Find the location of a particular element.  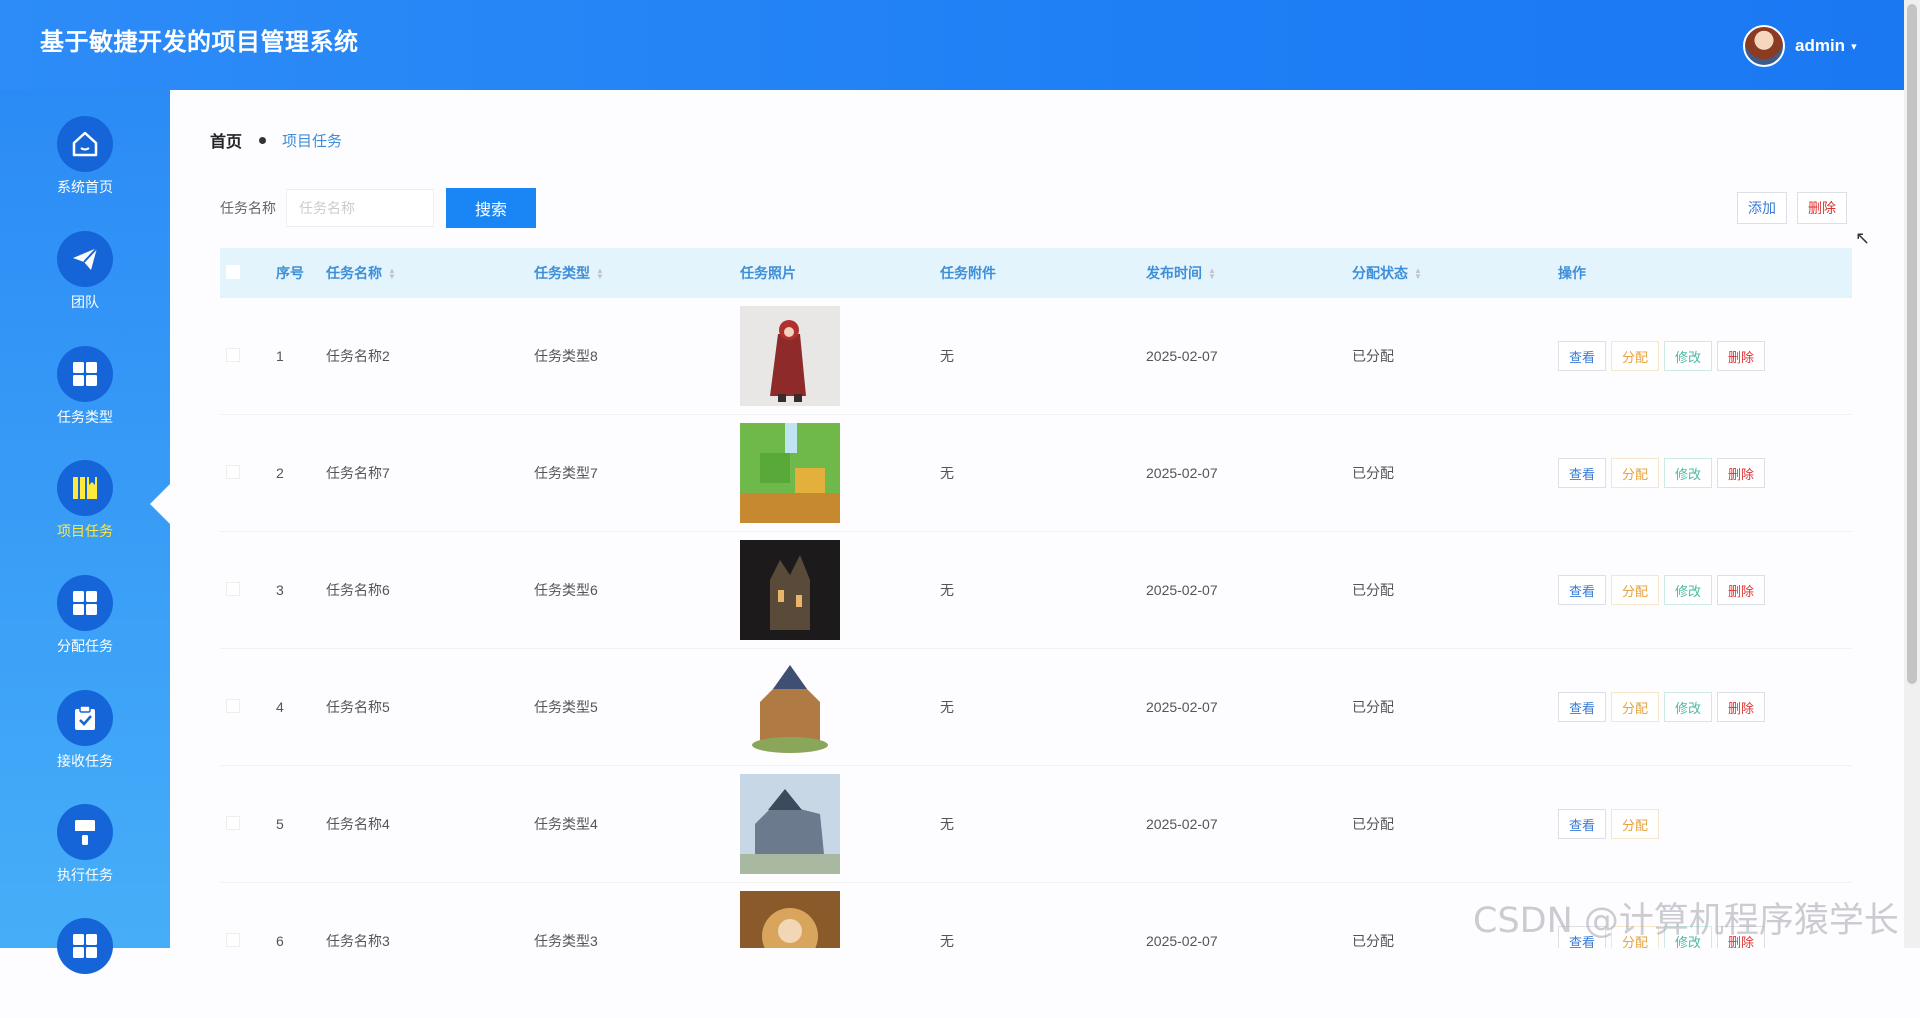

search-button: 搜索 is located at coordinates (491, 208).